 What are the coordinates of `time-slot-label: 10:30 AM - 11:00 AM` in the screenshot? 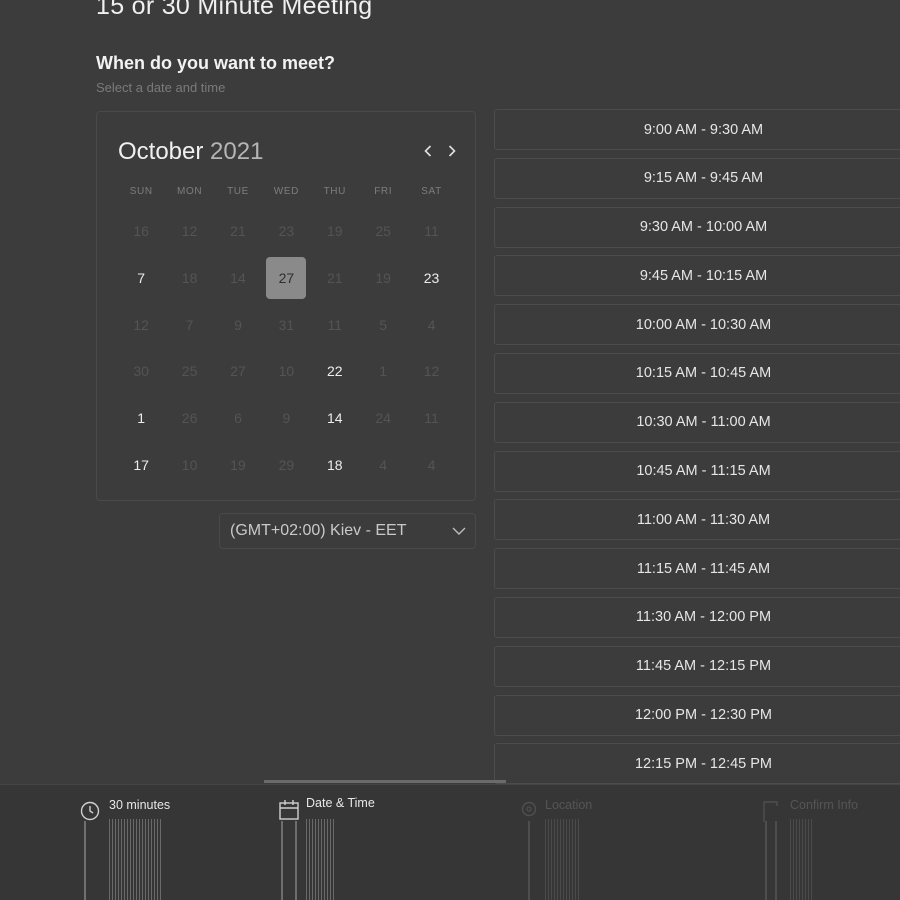 It's located at (703, 422).